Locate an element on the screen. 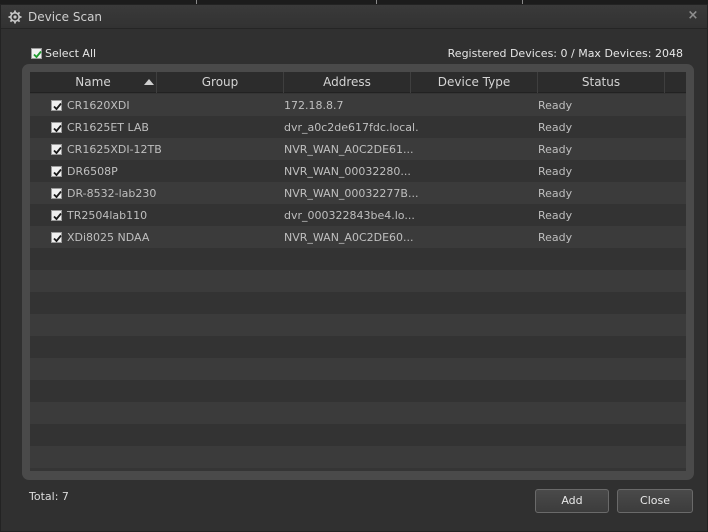 The image size is (708, 532). table-row: CR1625ET LAB dvr_a0c2de617fdc.local. Ready is located at coordinates (358, 127).